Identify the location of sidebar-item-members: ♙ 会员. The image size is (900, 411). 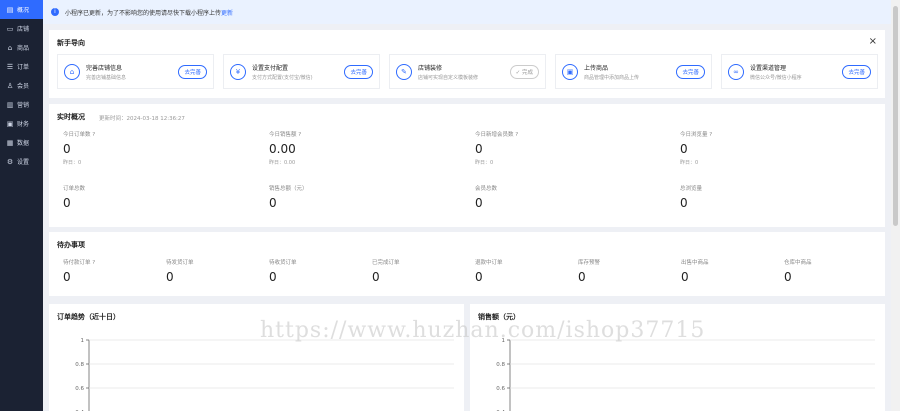
(21, 85).